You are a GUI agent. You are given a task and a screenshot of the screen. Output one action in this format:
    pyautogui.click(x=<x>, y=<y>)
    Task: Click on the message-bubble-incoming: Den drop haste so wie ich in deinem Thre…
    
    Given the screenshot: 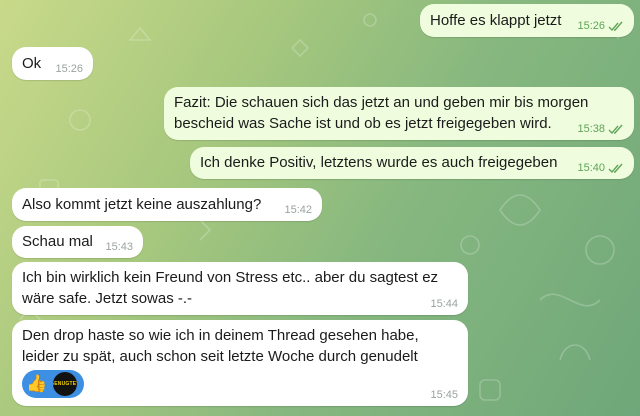 What is the action you would take?
    pyautogui.click(x=240, y=363)
    